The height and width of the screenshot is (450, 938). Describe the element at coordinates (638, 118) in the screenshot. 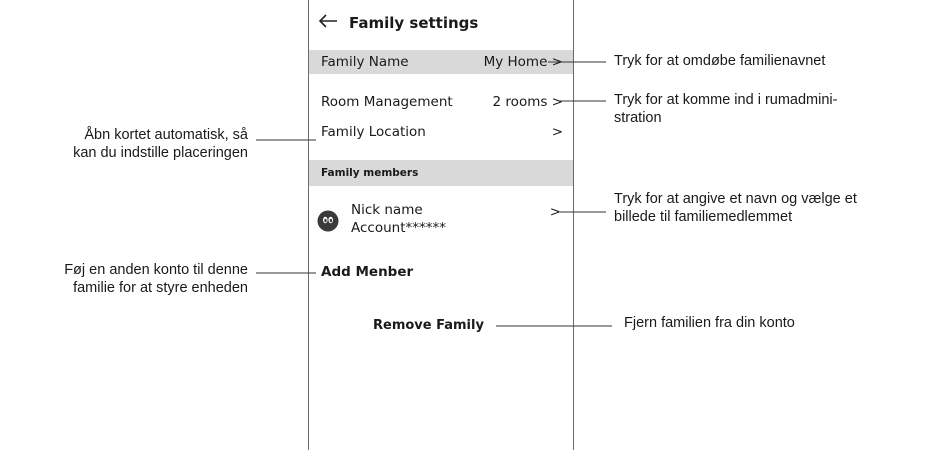

I see `annotation-room-management-line2: stration` at that location.